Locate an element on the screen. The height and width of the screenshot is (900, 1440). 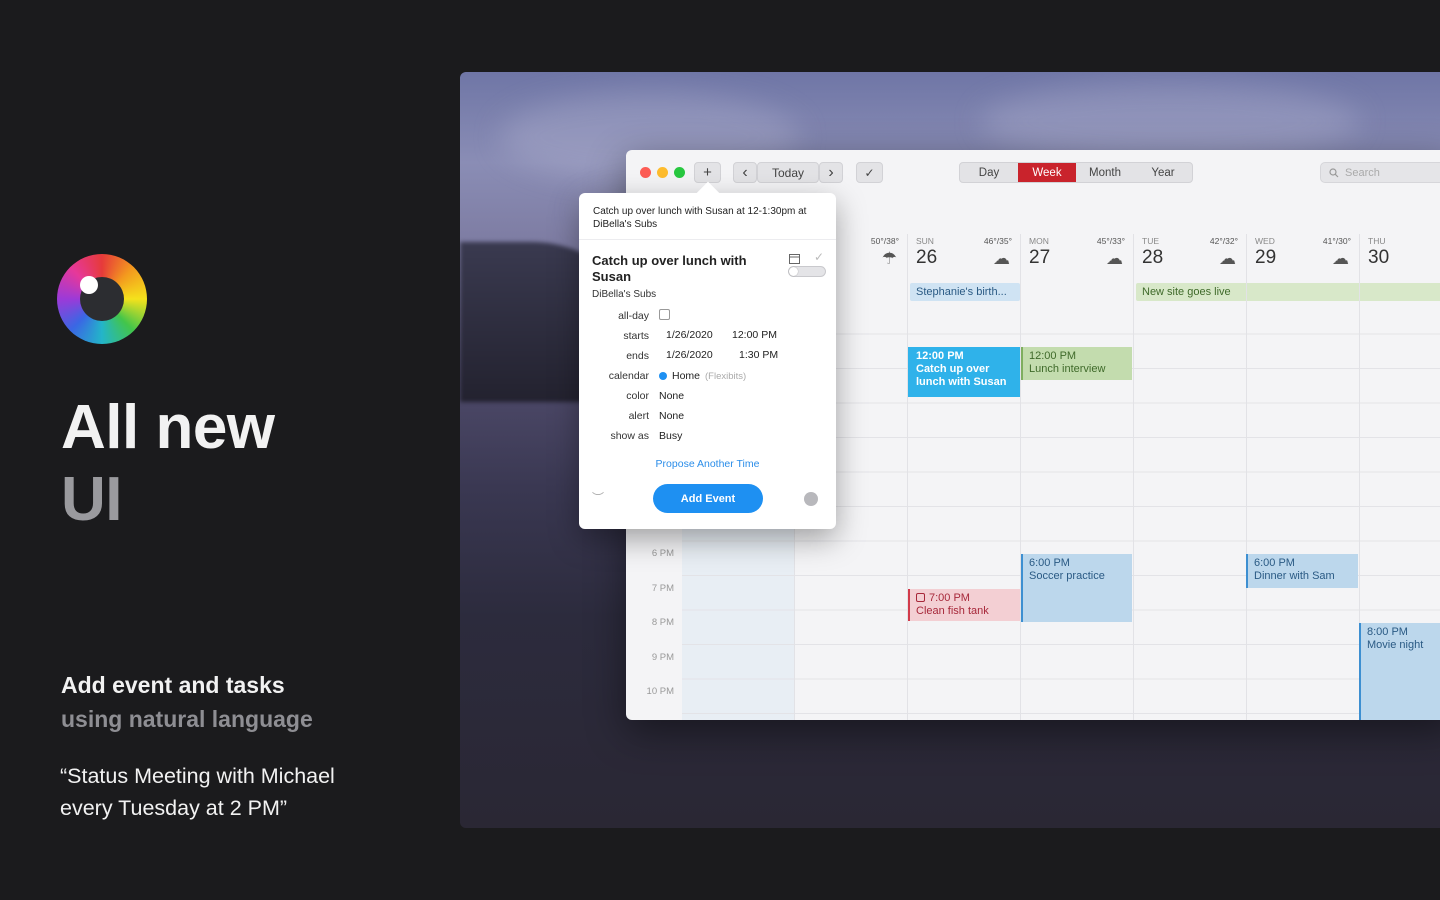
day-temperature: 41°/30° is located at coordinates (1336, 241).